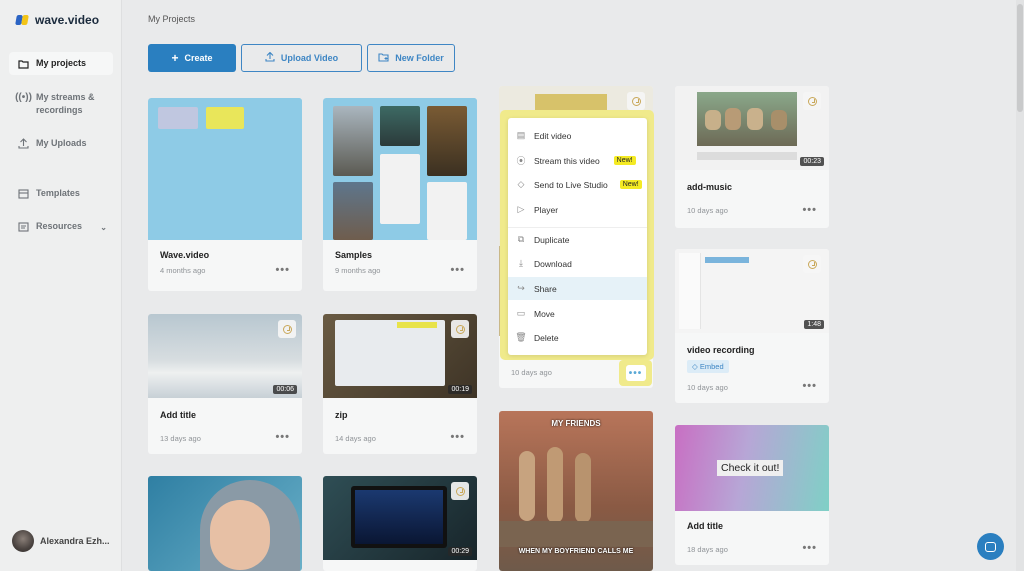  What do you see at coordinates (577, 337) in the screenshot?
I see `menu-item-delete: 🗑 Delete` at bounding box center [577, 337].